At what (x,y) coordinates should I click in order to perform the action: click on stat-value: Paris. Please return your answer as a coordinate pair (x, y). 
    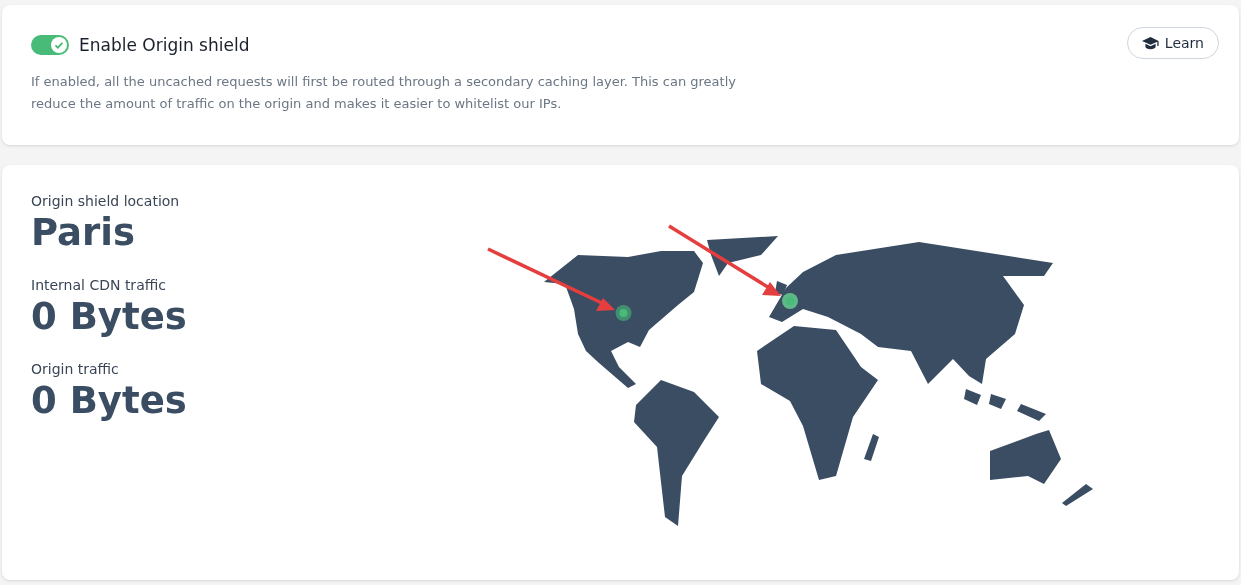
    Looking at the image, I should click on (84, 233).